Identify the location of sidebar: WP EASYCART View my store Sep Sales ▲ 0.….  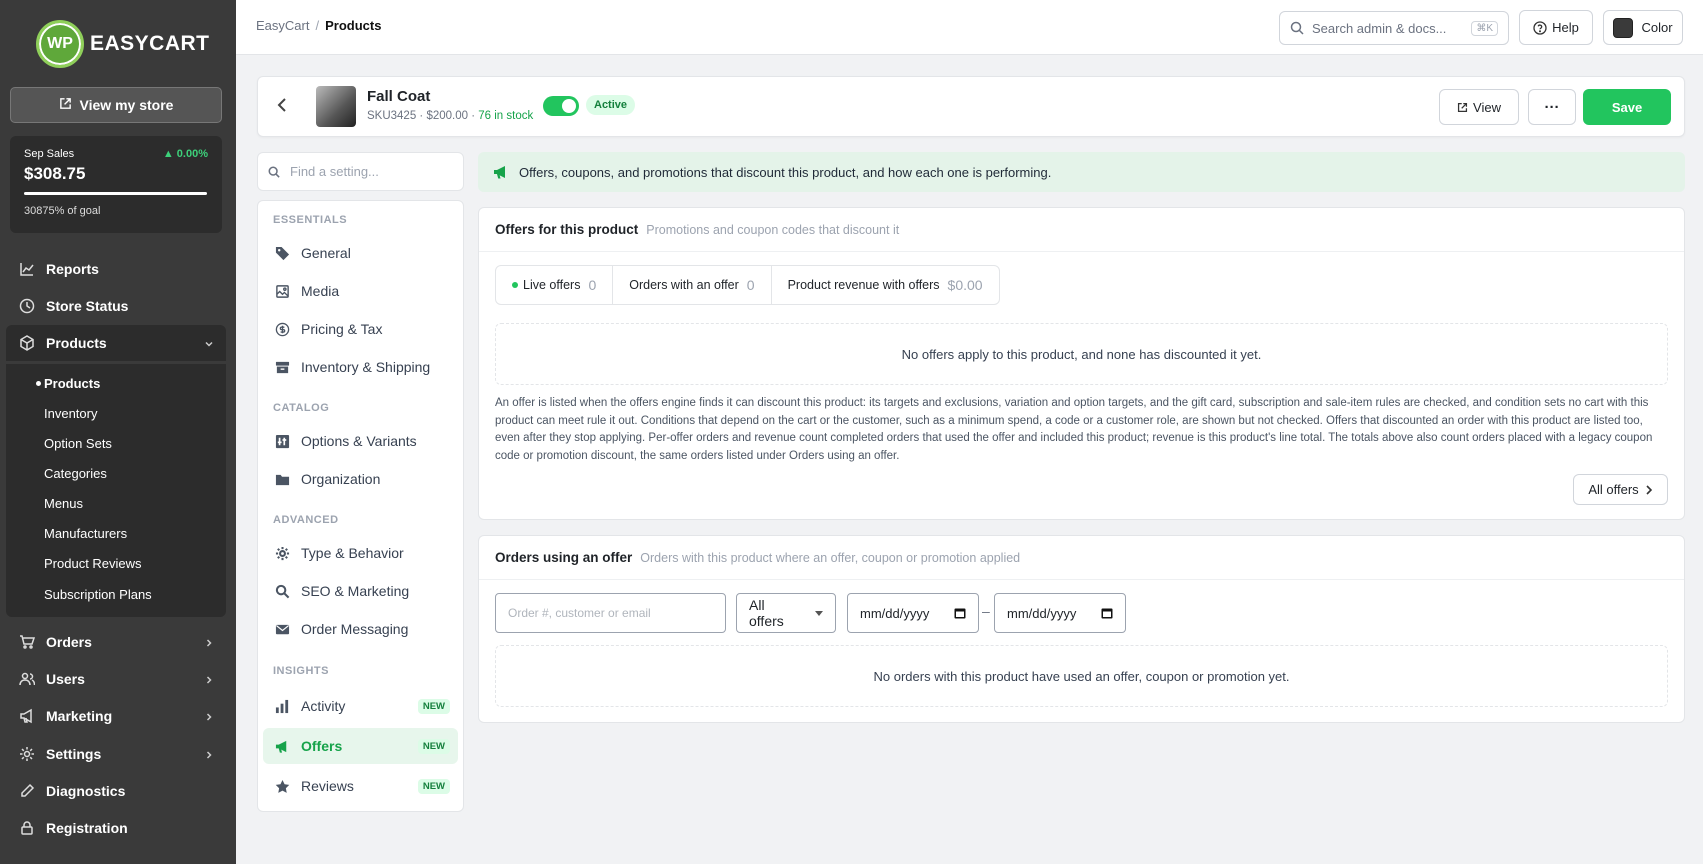
(118, 432).